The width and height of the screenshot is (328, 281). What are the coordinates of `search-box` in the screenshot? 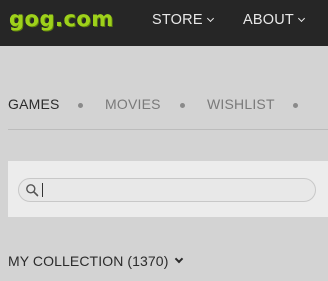 It's located at (167, 190).